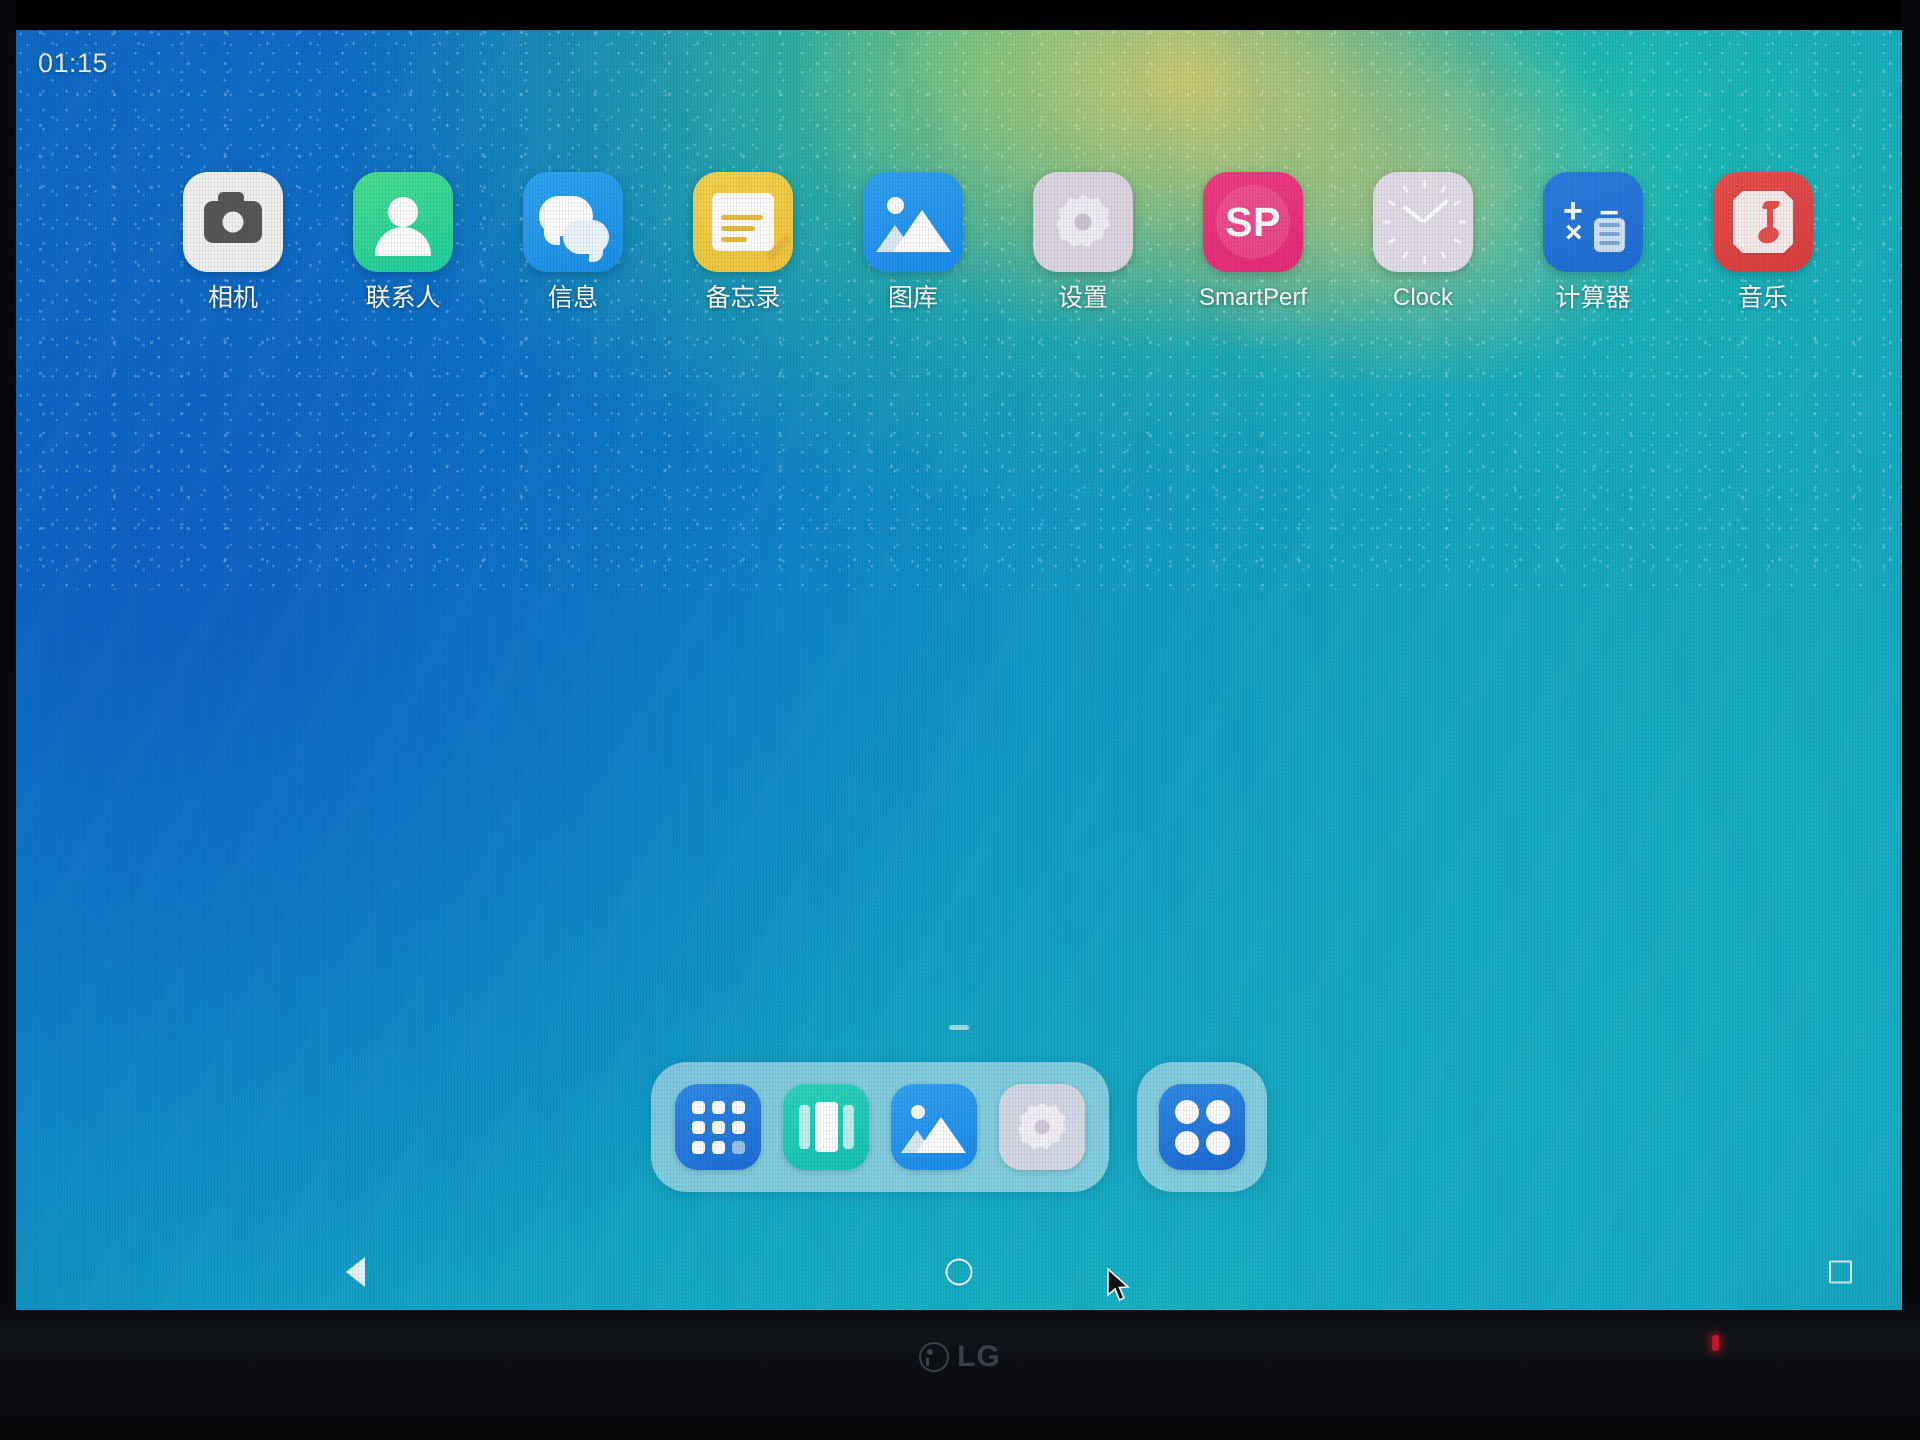  Describe the element at coordinates (1574, 232) in the screenshot. I see `times-symbol-icon: ×` at that location.